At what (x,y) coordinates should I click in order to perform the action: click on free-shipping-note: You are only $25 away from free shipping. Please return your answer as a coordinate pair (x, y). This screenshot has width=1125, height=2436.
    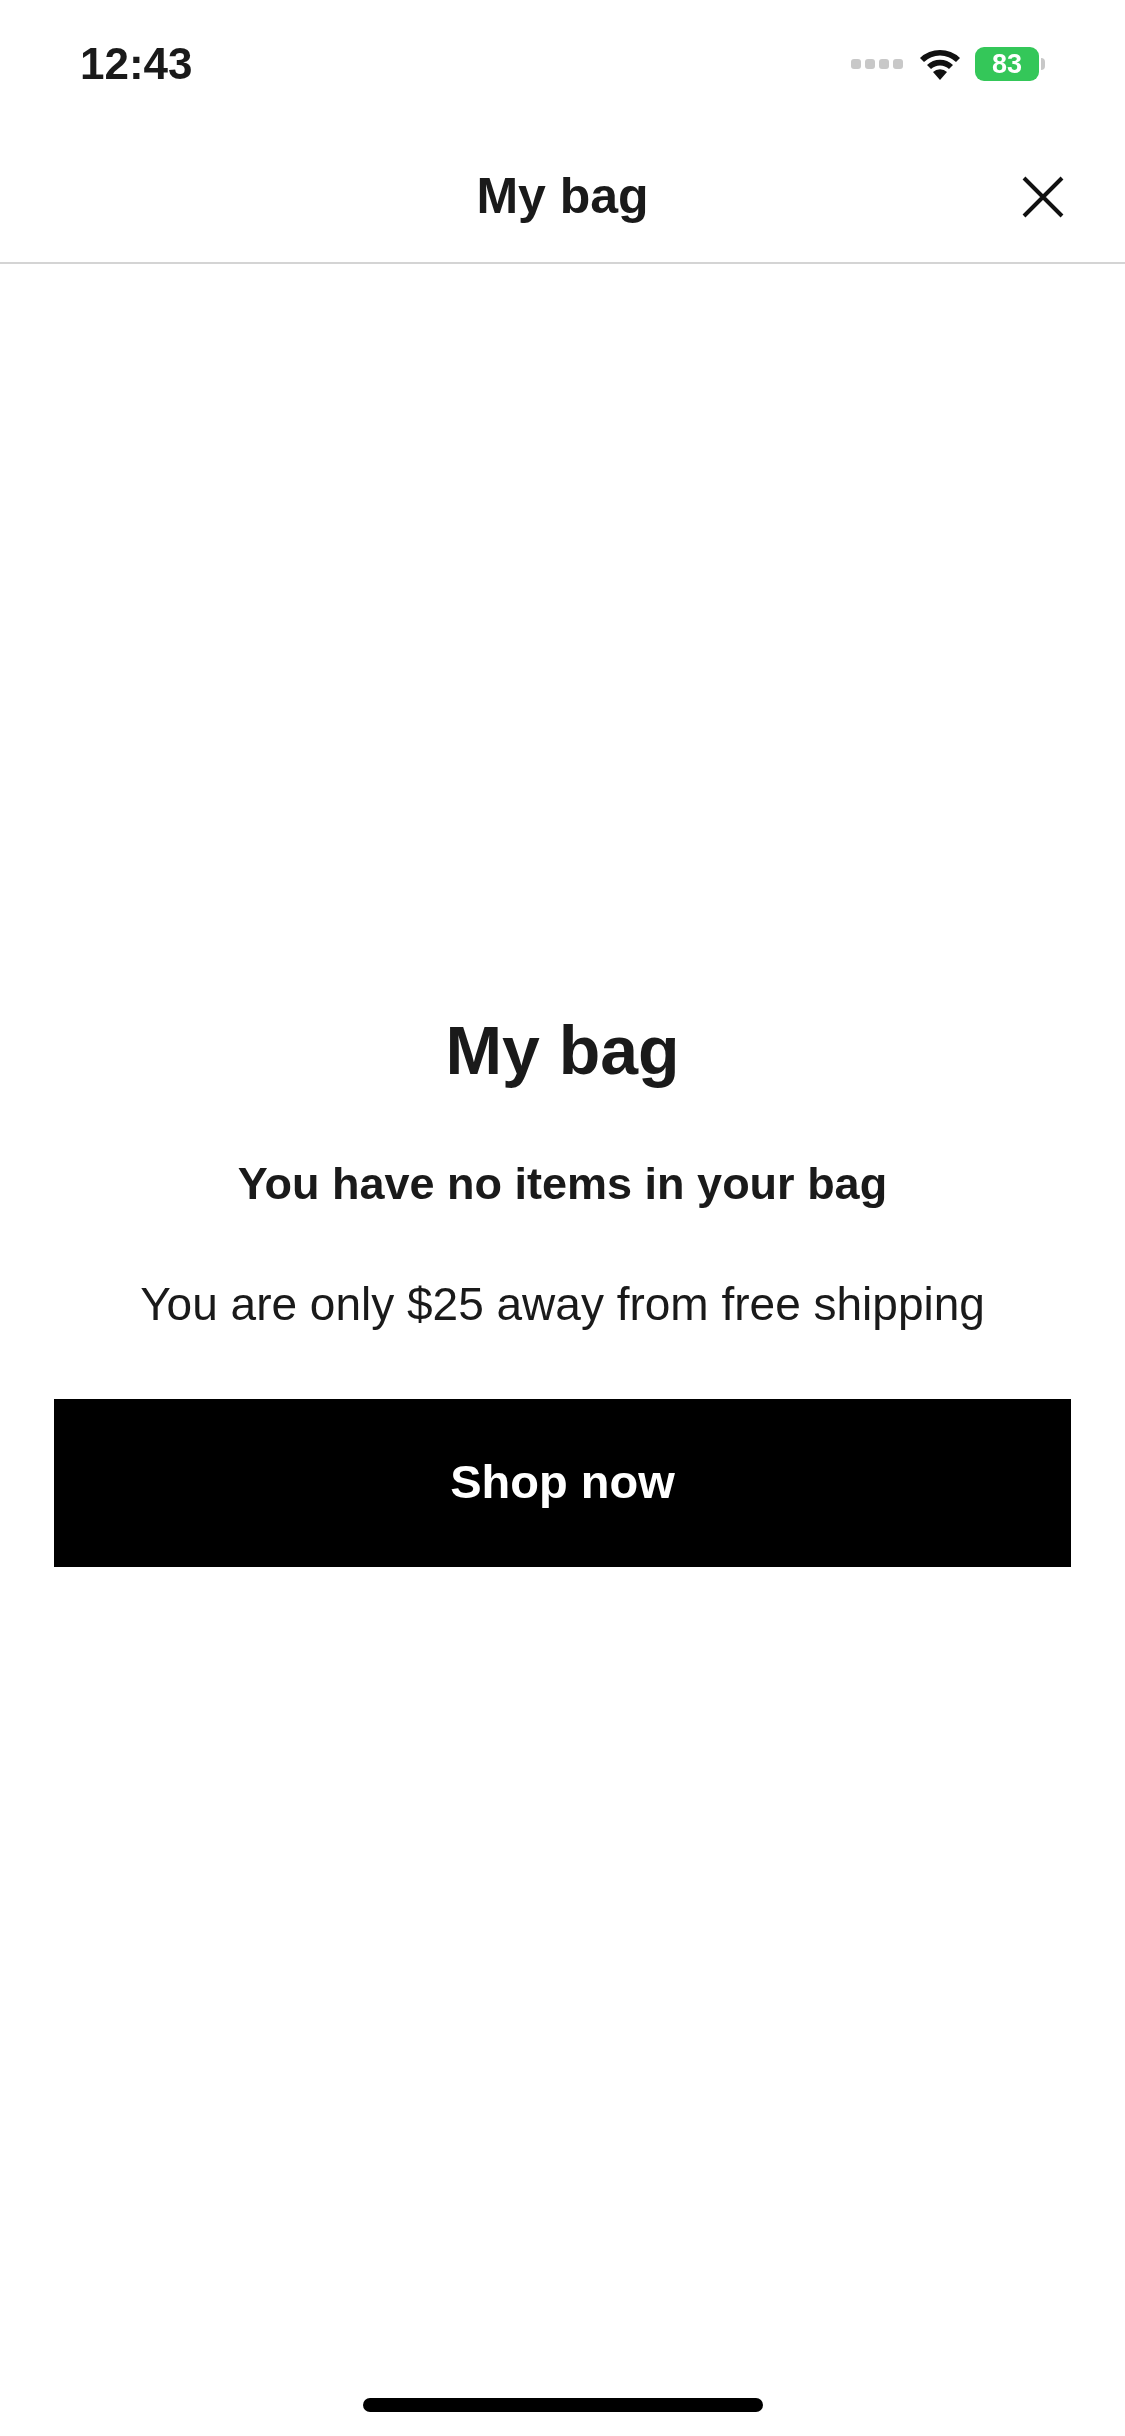
    Looking at the image, I should click on (562, 1304).